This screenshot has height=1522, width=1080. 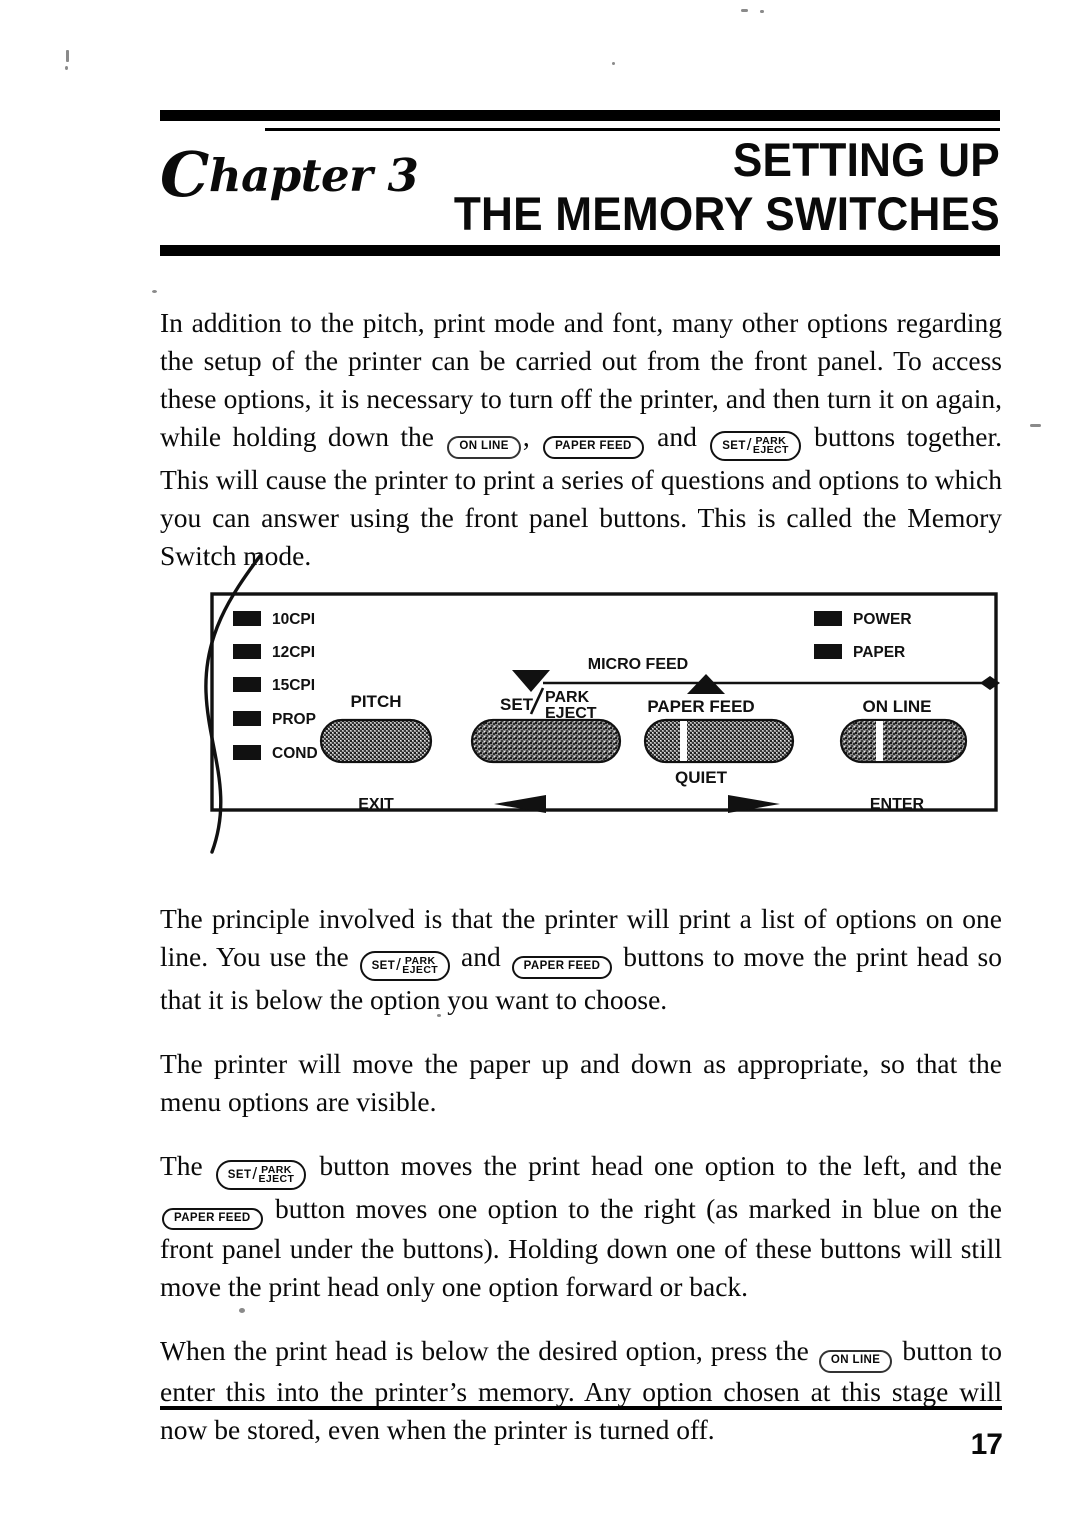 What do you see at coordinates (581, 1408) in the screenshot?
I see `footer-rule` at bounding box center [581, 1408].